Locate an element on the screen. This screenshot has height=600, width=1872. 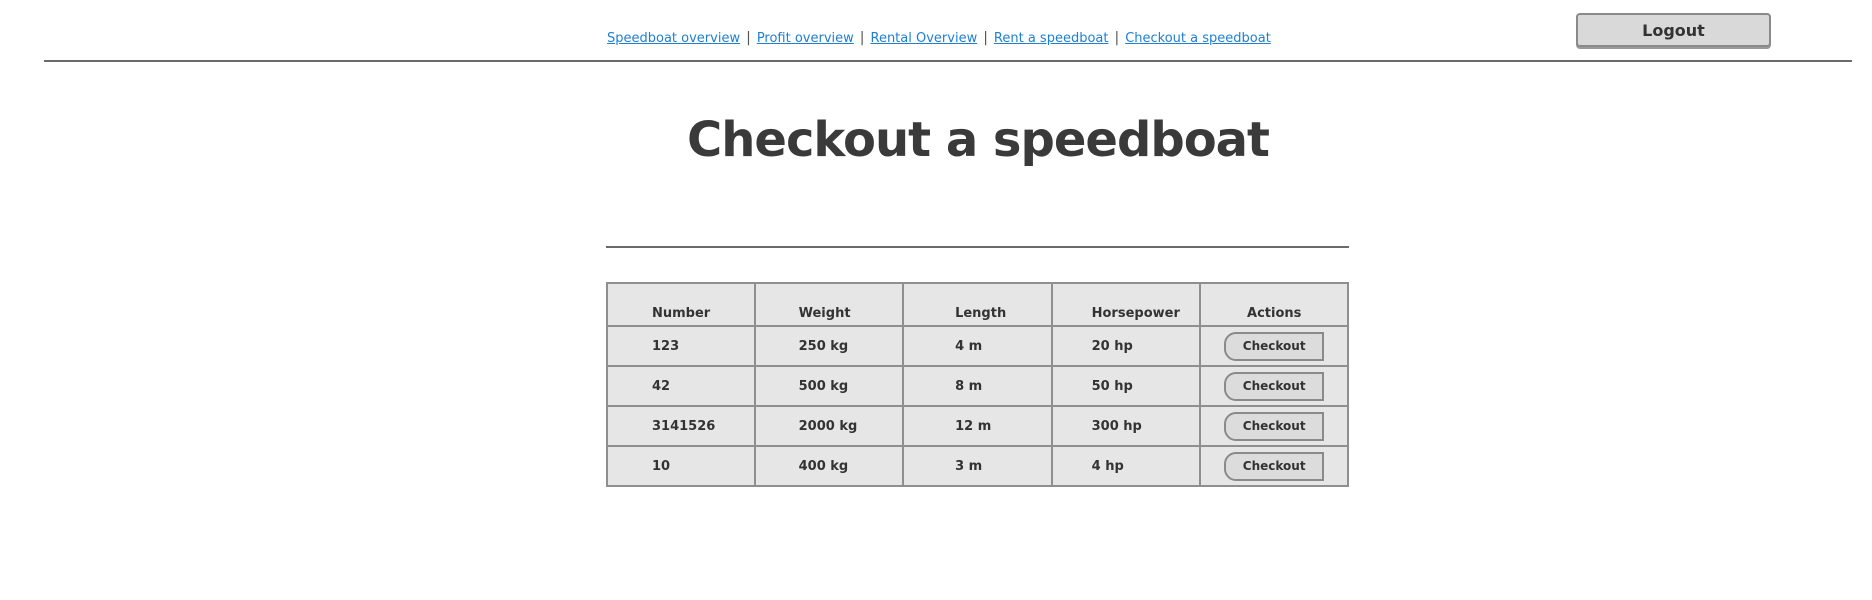
header-divider is located at coordinates (948, 61).